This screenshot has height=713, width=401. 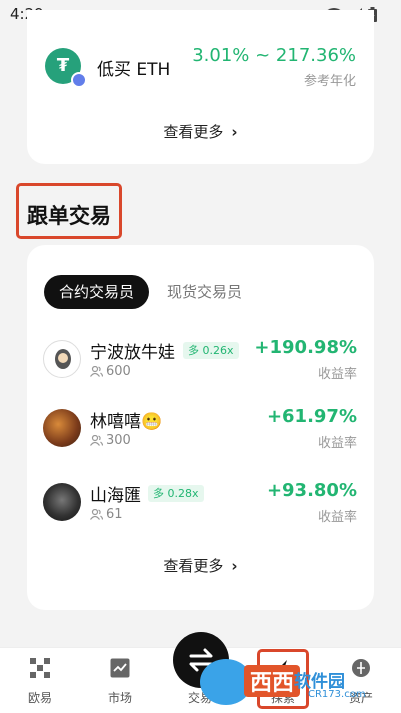 I want to click on product-name: 低买 ETH, so click(x=134, y=70).